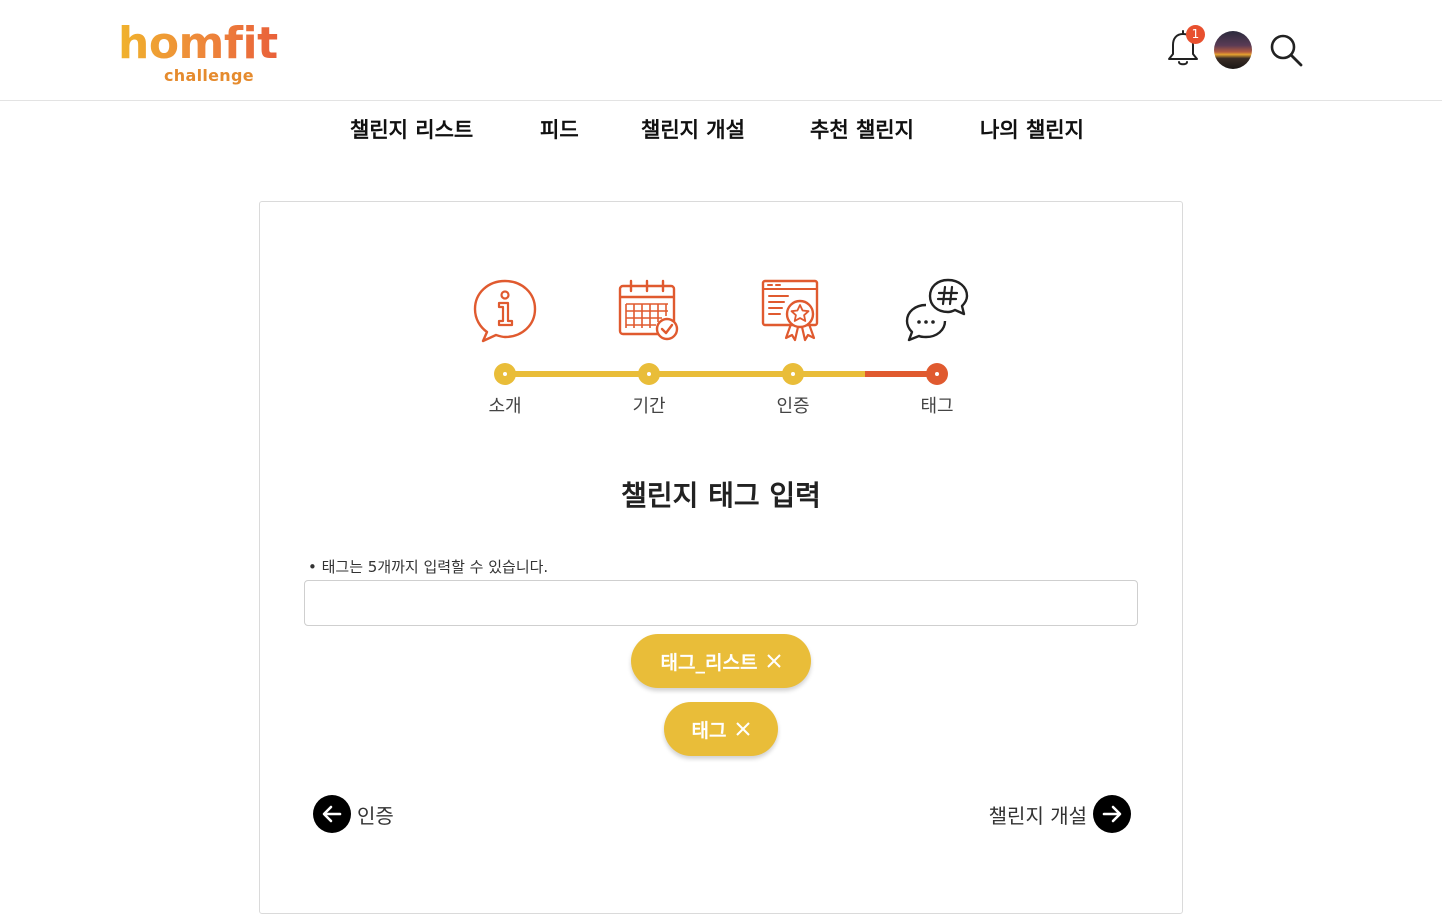  What do you see at coordinates (332, 814) in the screenshot?
I see `arrow-left-icon` at bounding box center [332, 814].